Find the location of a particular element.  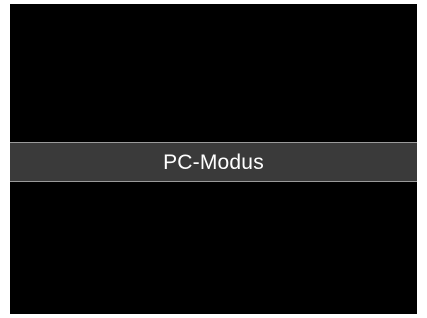

mode-banner: PC-Modus is located at coordinates (213, 162).